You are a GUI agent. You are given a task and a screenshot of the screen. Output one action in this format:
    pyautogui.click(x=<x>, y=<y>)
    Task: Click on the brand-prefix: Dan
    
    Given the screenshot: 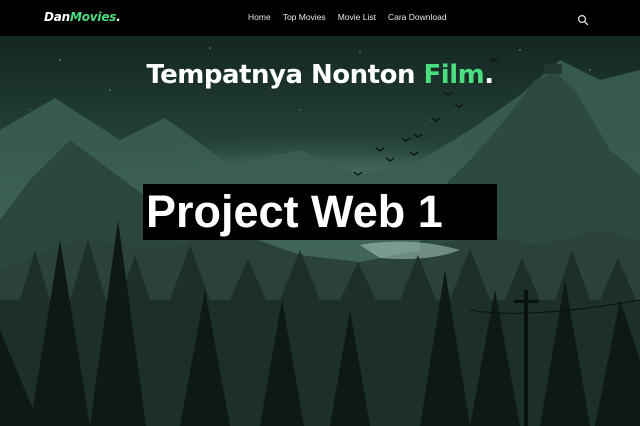 What is the action you would take?
    pyautogui.click(x=57, y=17)
    